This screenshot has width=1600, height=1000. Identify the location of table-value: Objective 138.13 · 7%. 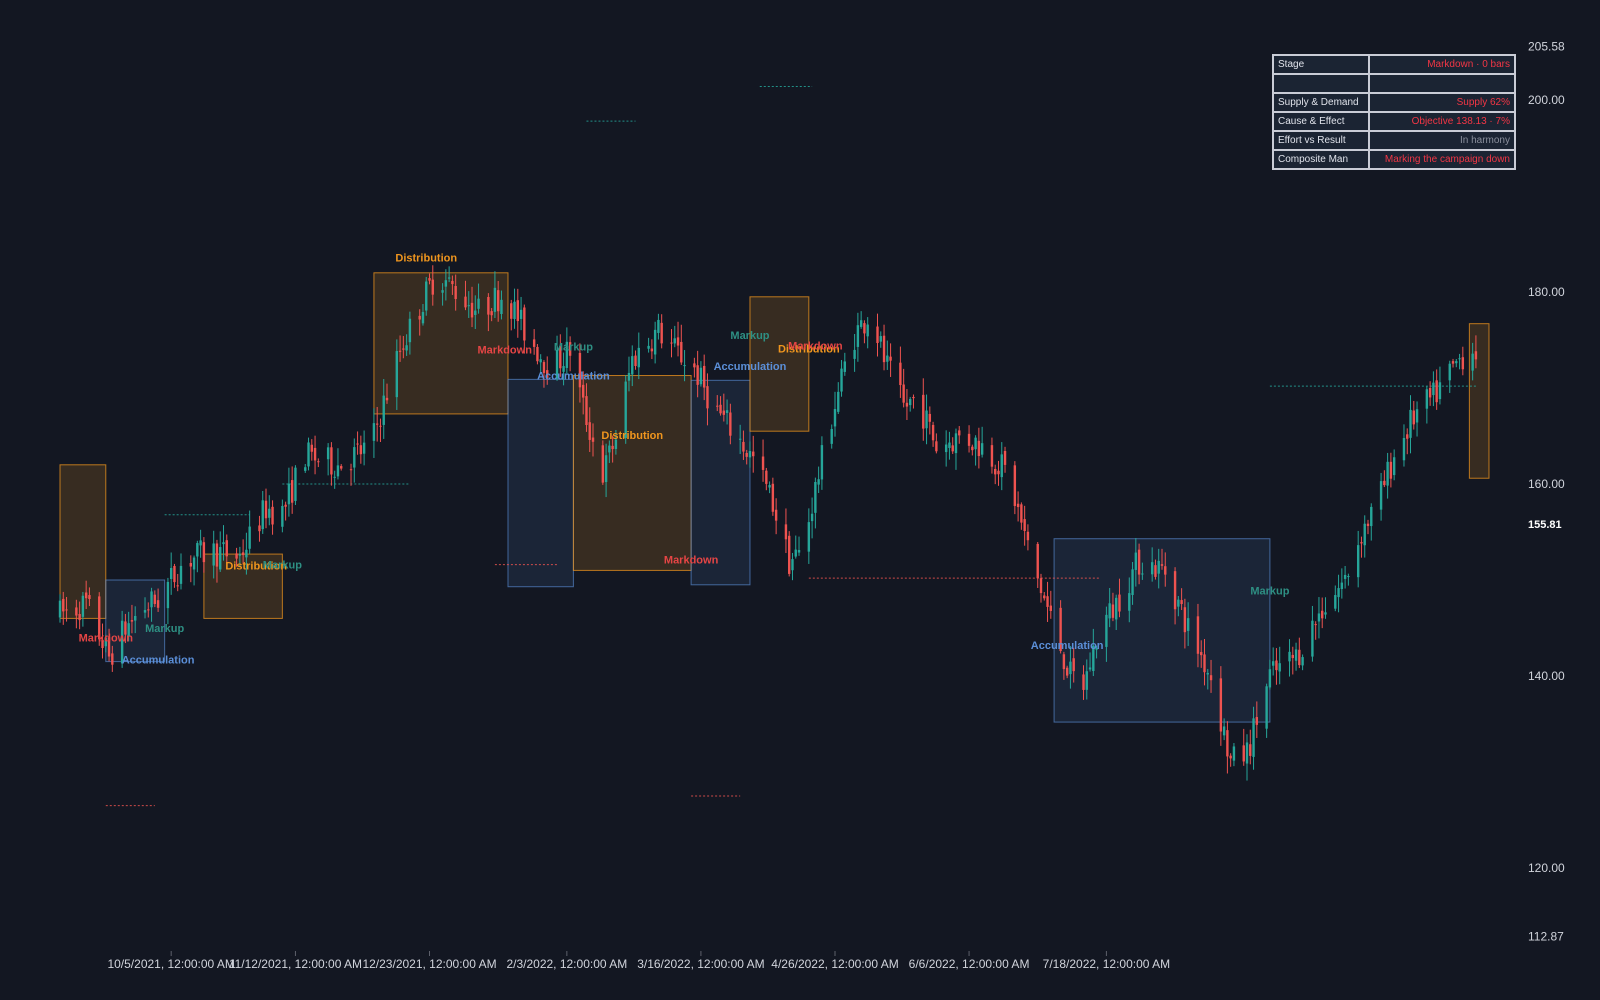
(1442, 121).